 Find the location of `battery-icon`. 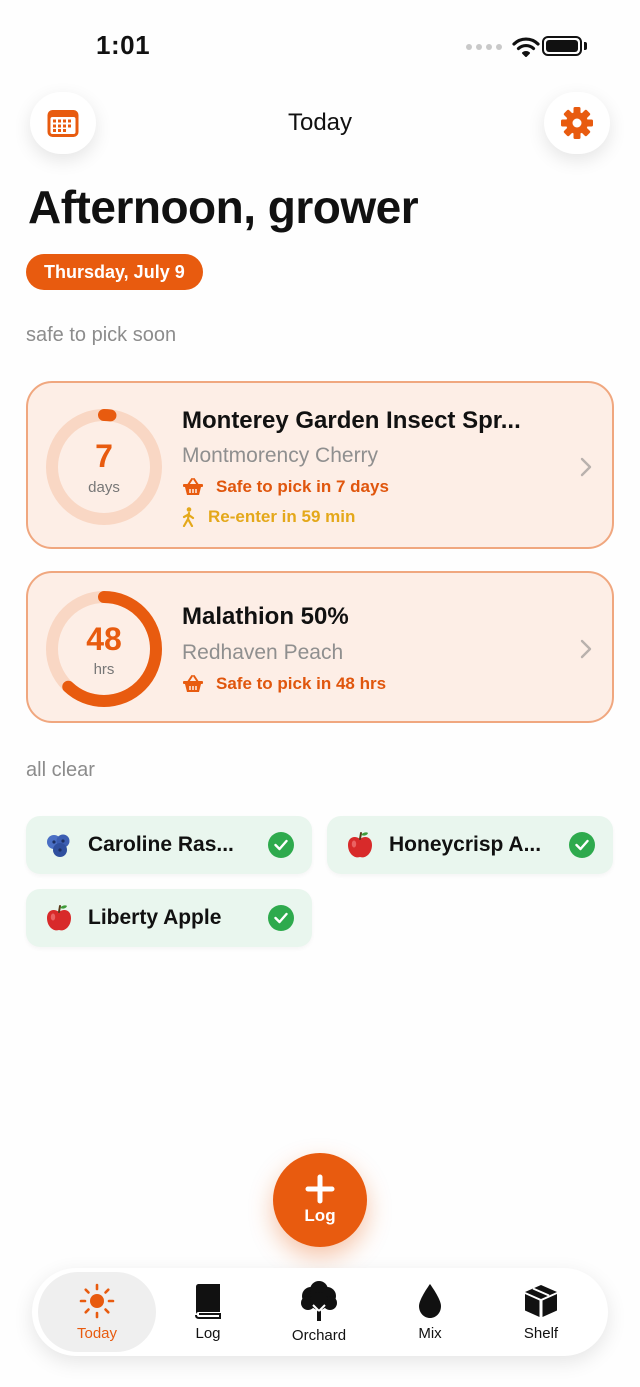

battery-icon is located at coordinates (562, 46).